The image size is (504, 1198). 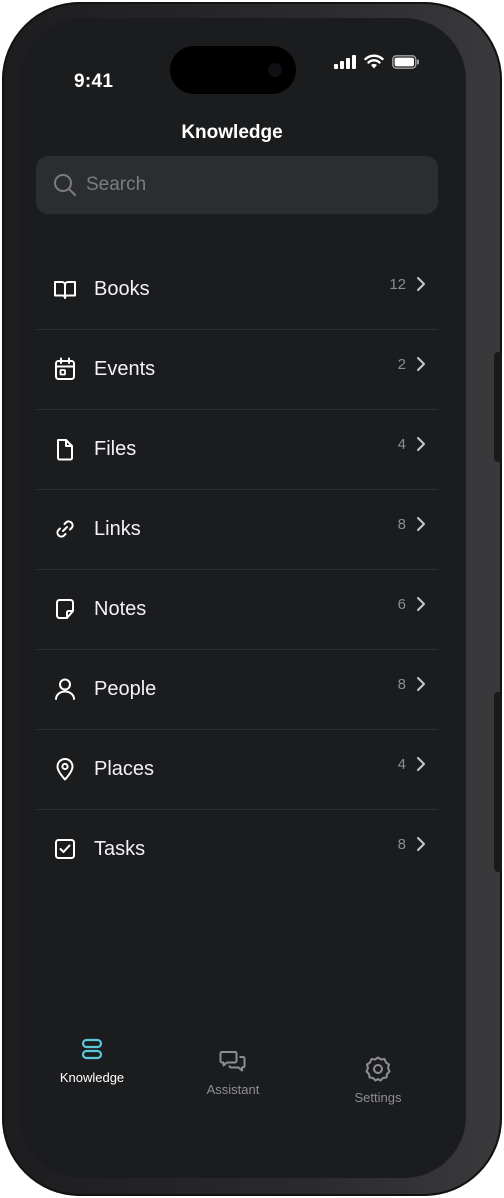 I want to click on tab-settings: Settings, so click(x=378, y=1079).